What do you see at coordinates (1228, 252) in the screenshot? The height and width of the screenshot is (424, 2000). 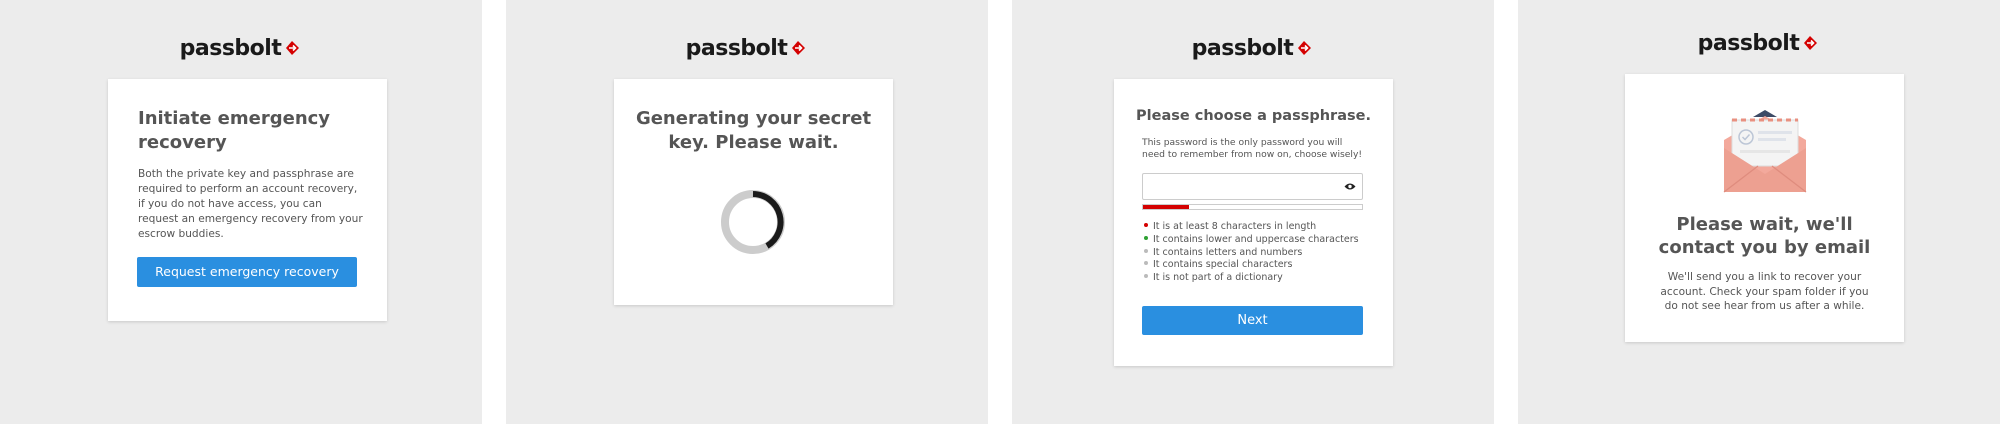 I see `criteria-text: It contains letters and numbers` at bounding box center [1228, 252].